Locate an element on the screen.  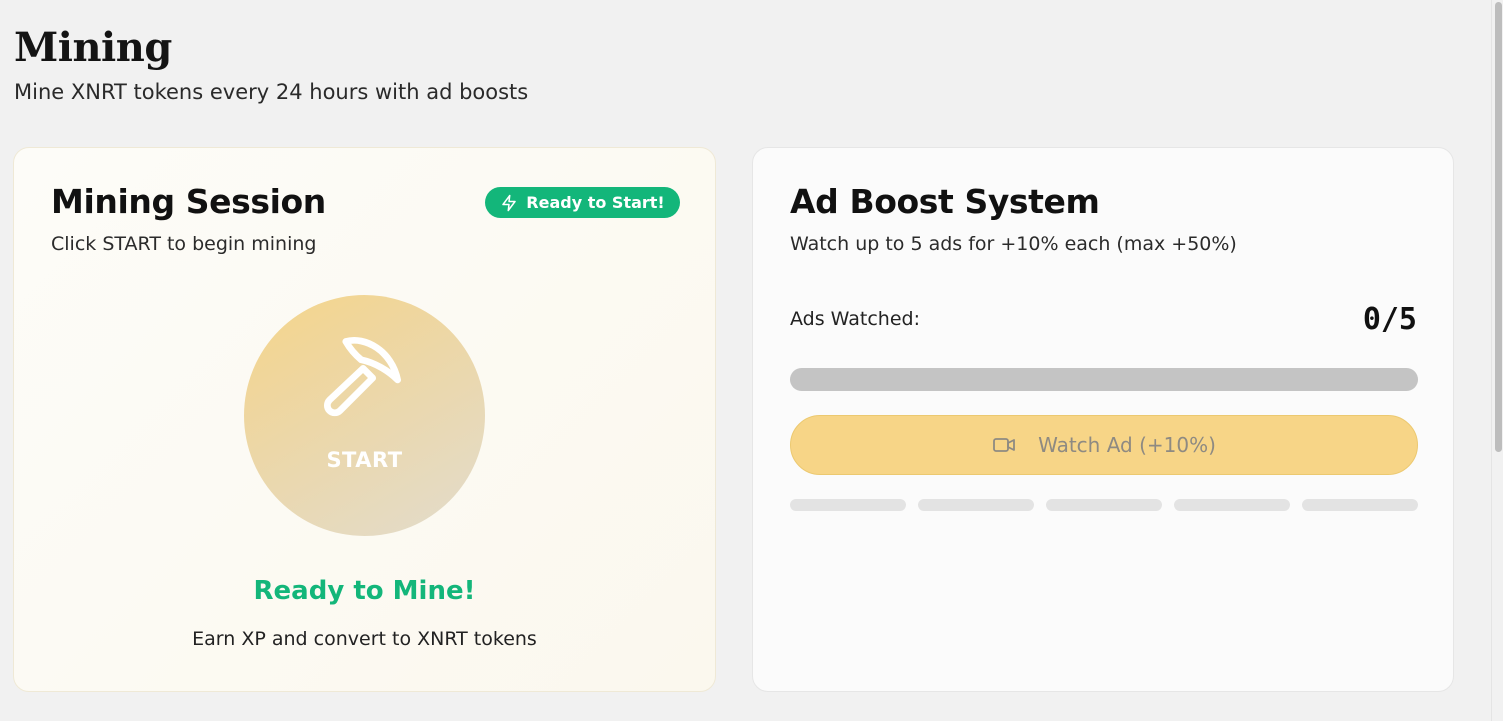
watch-ad-button: Watch Ad (+10%) is located at coordinates (1104, 445).